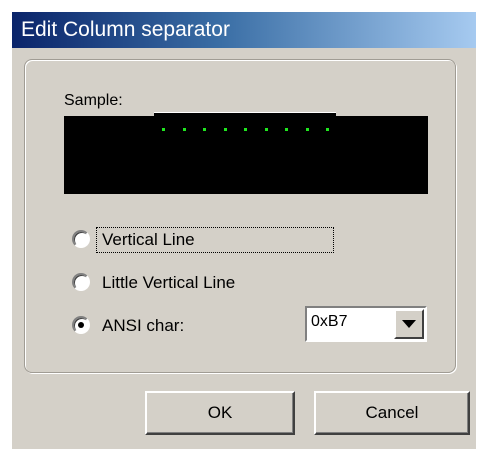 The height and width of the screenshot is (453, 488). I want to click on window-title: Edit Column separator, so click(125, 29).